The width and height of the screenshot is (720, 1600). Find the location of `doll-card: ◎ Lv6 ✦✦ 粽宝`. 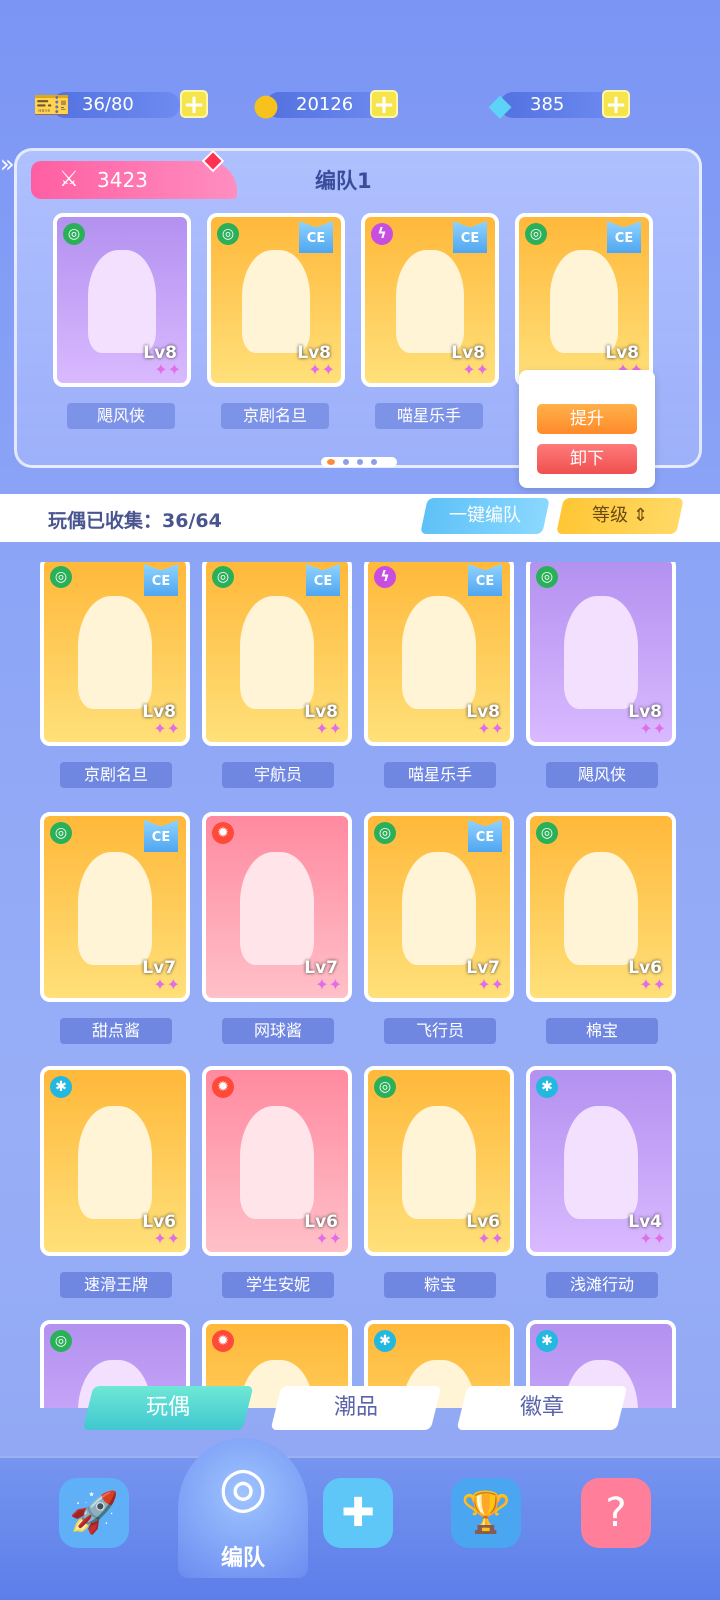

doll-card: ◎ Lv6 ✦✦ 粽宝 is located at coordinates (439, 1182).